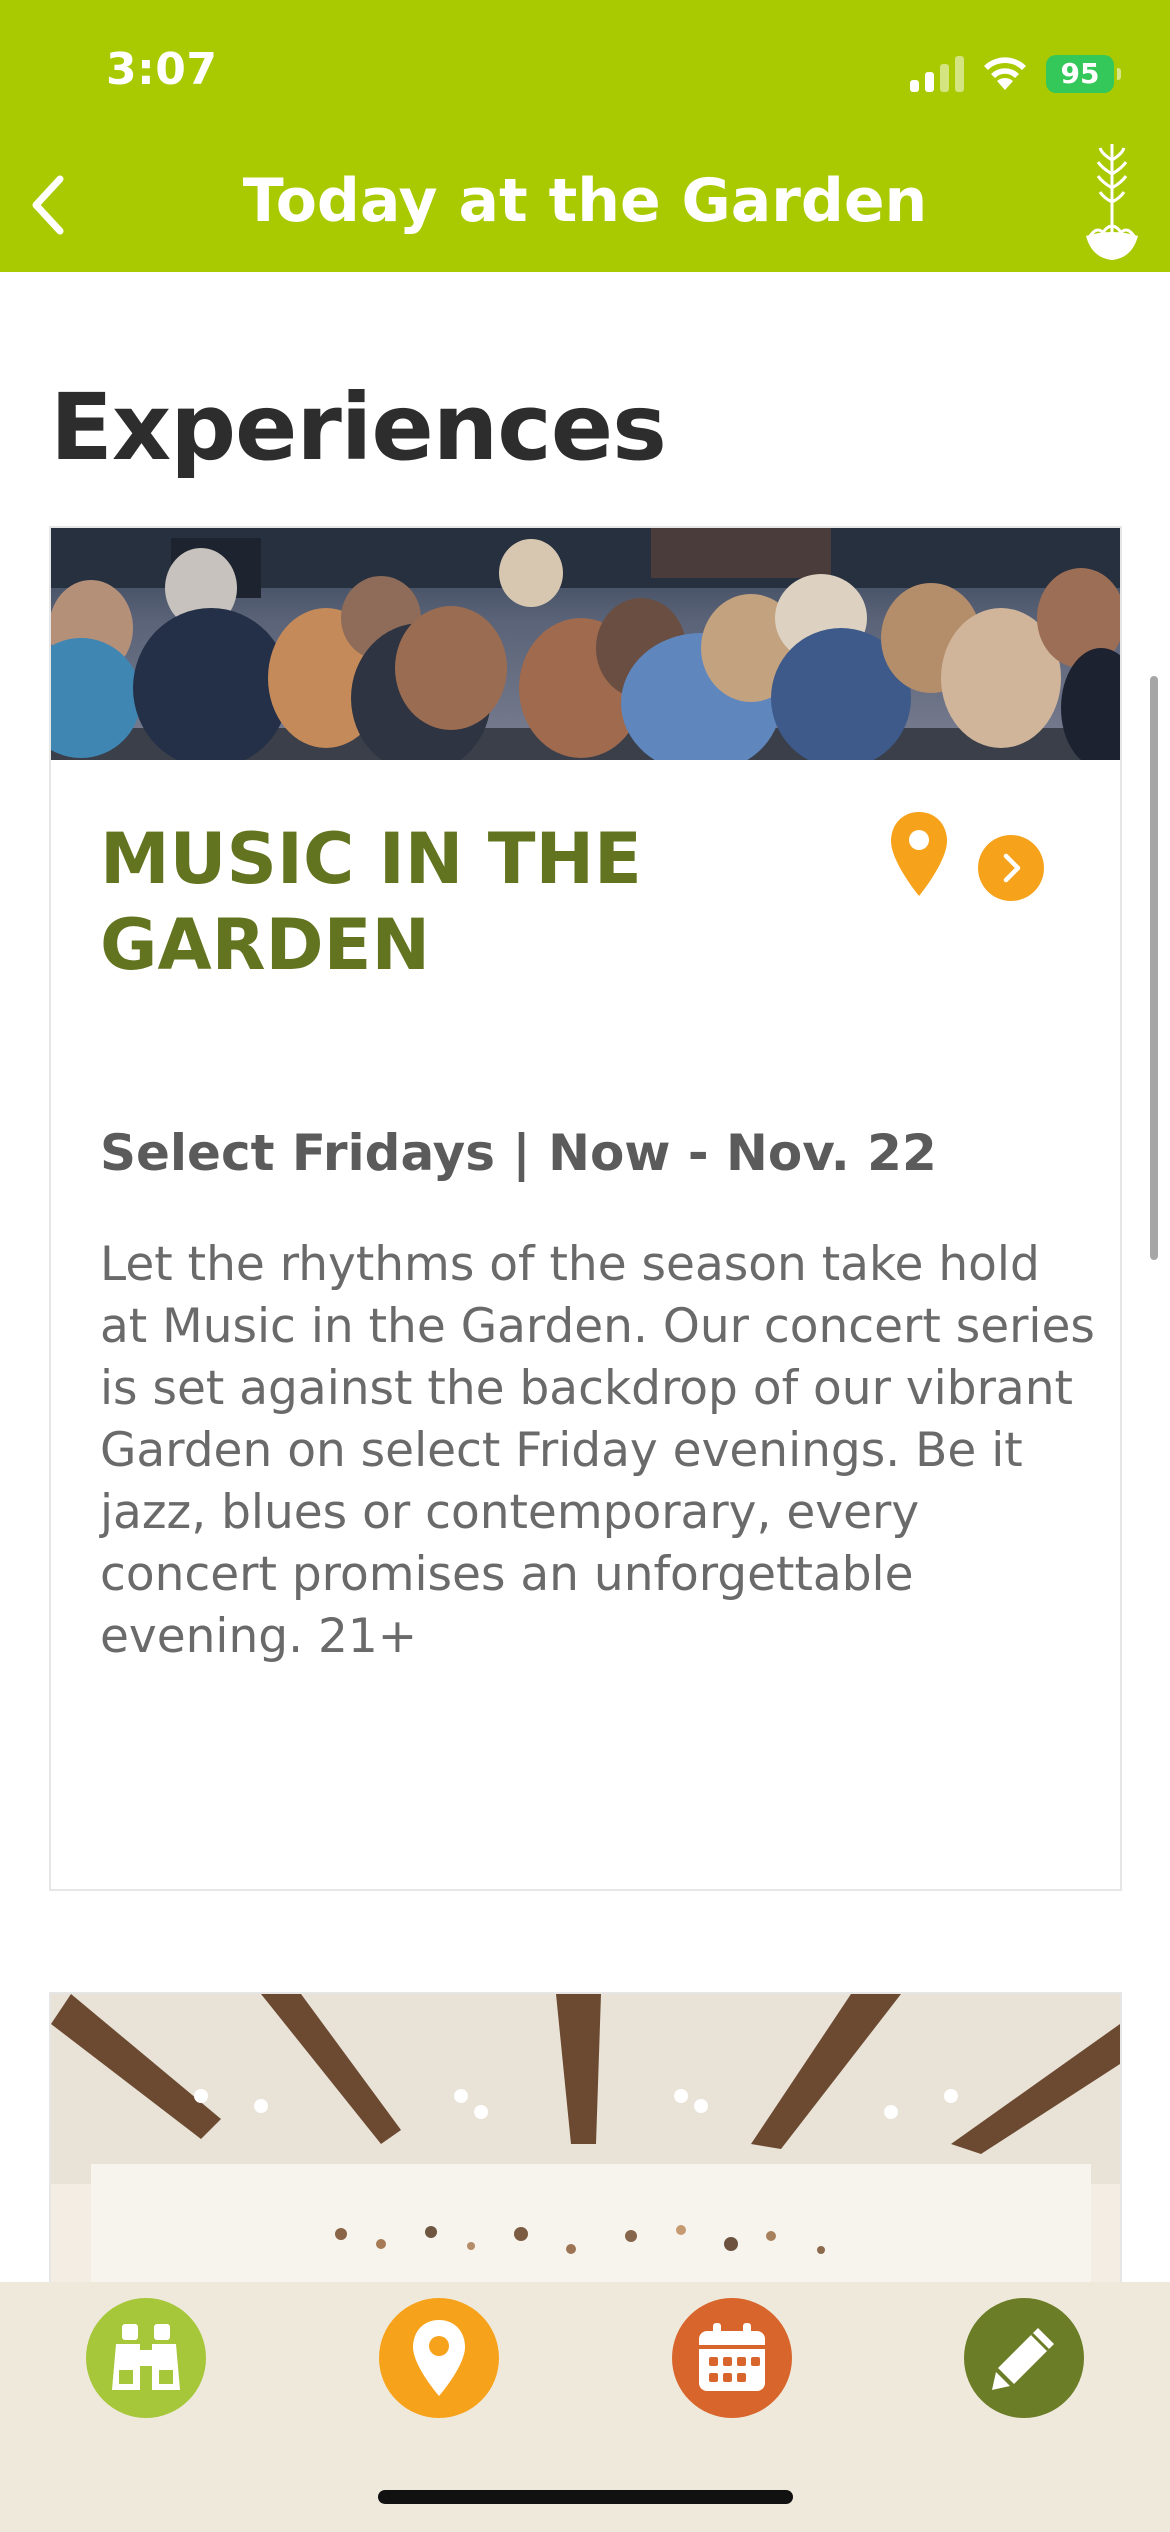 Image resolution: width=1170 pixels, height=2532 pixels. I want to click on details-button, so click(1011, 868).